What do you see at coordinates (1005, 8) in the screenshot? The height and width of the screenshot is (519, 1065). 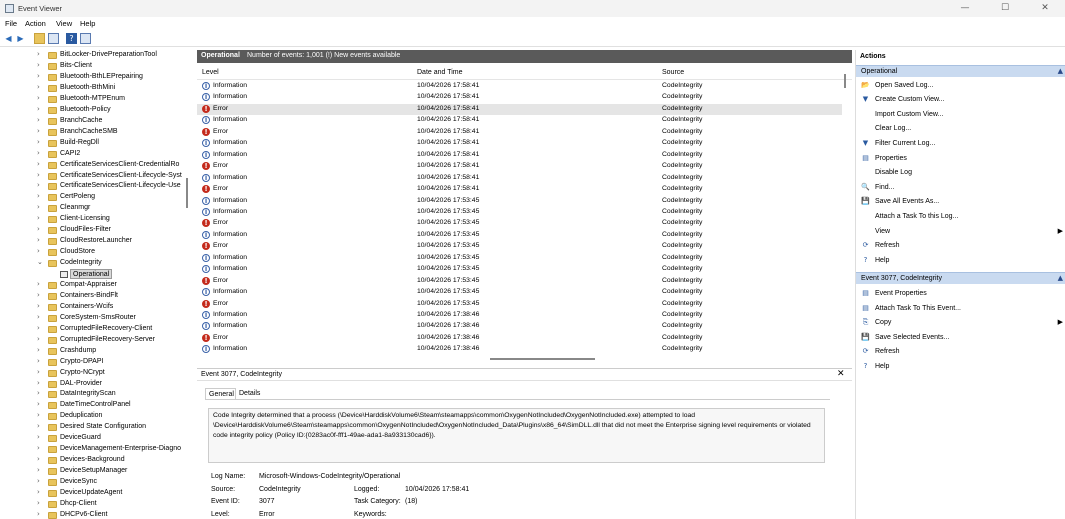 I see `maximize-button: ☐` at bounding box center [1005, 8].